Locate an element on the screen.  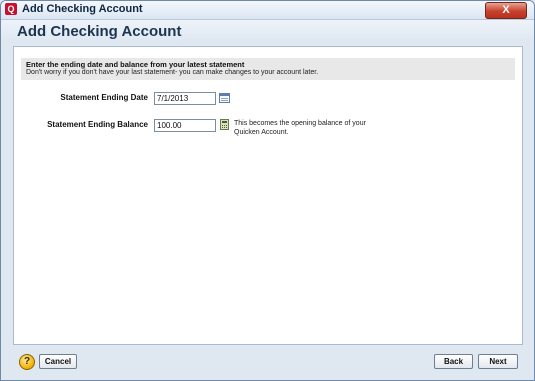
page-title: Add Checking Account is located at coordinates (99, 31).